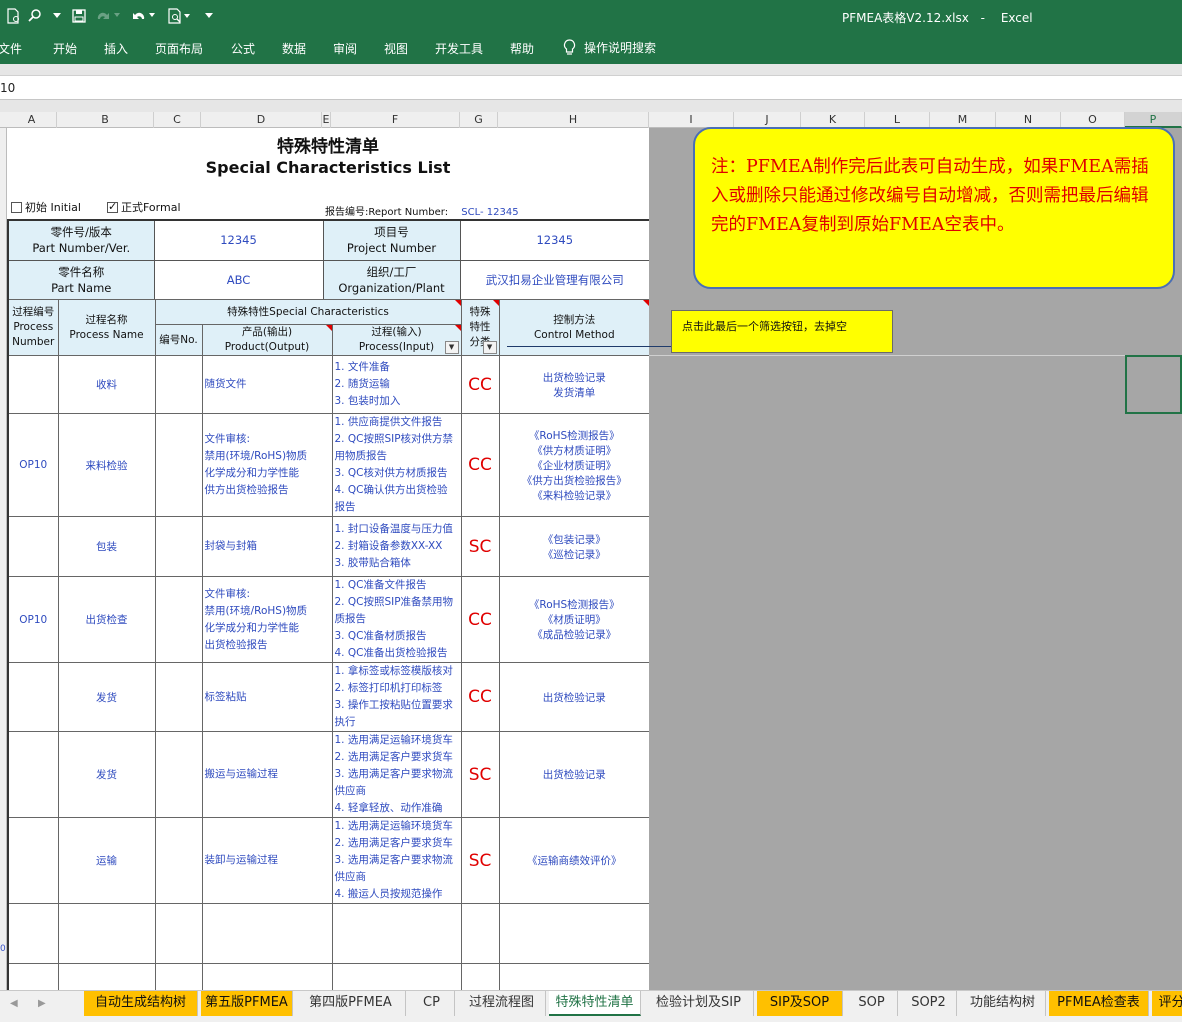  What do you see at coordinates (106, 546) in the screenshot?
I see `process-name-cell: 包装` at bounding box center [106, 546].